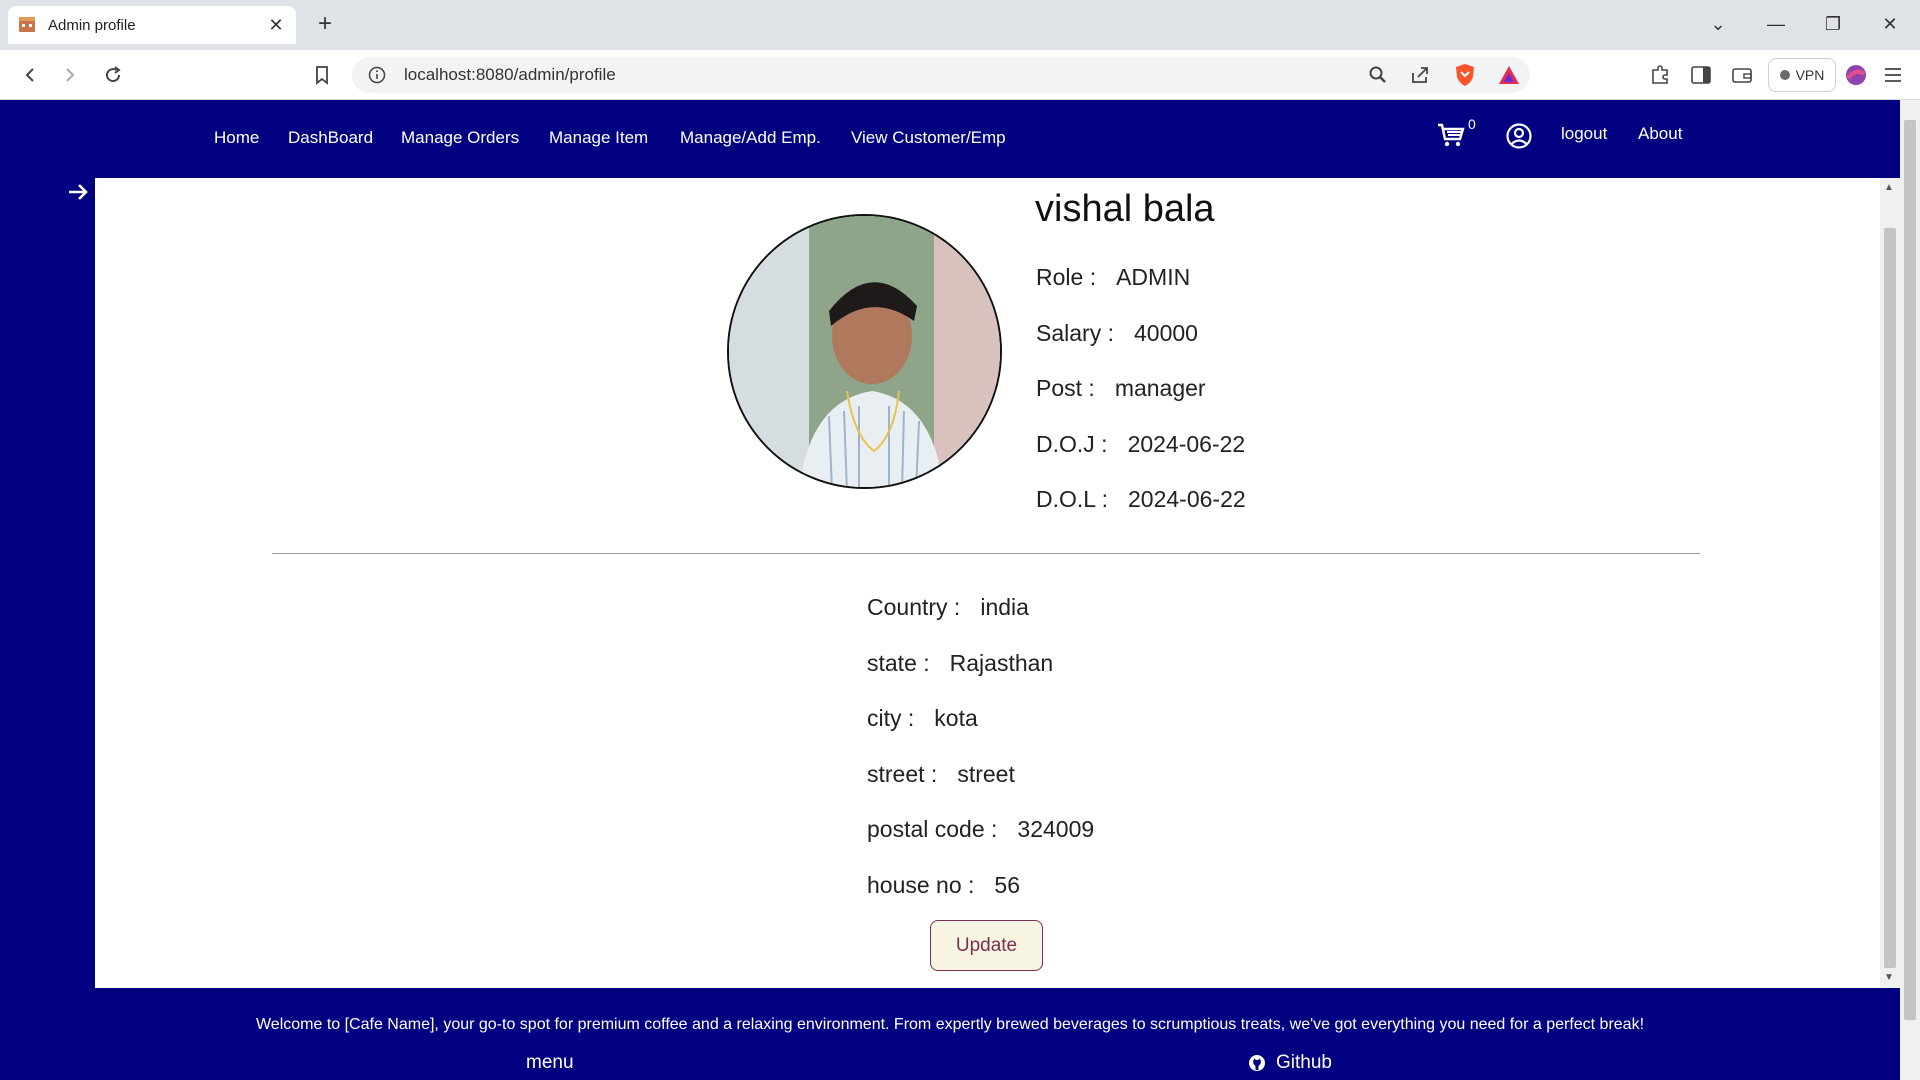  I want to click on browser-tab: Admin profile ✕, so click(152, 25).